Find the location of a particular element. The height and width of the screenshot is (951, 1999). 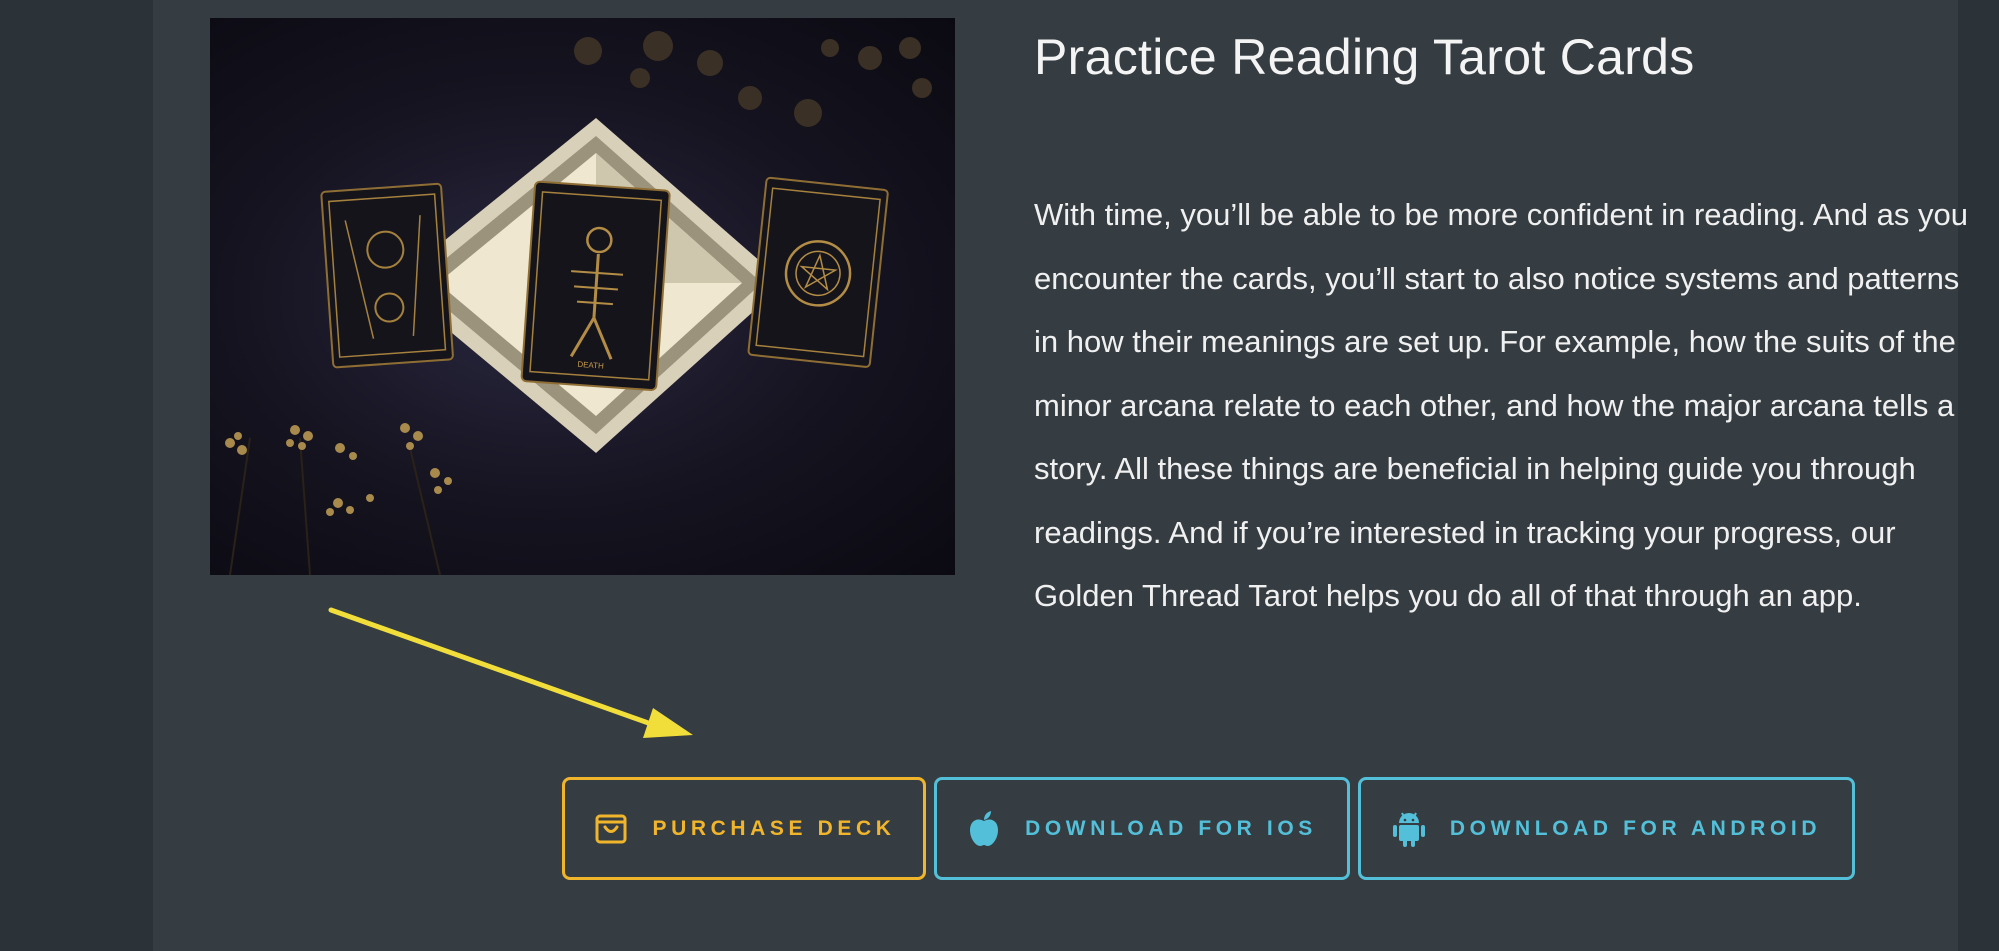

purchase-deck-label: PURCHASE DECK is located at coordinates (774, 828).